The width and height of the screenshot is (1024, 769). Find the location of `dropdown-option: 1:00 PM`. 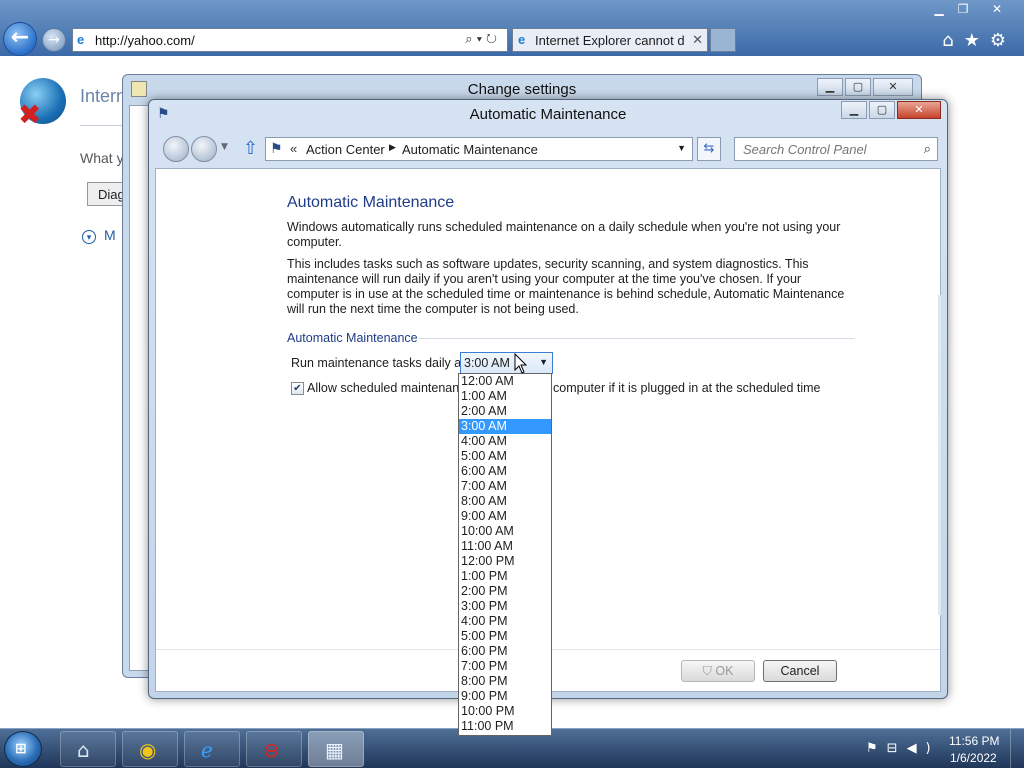

dropdown-option: 1:00 PM is located at coordinates (505, 576).